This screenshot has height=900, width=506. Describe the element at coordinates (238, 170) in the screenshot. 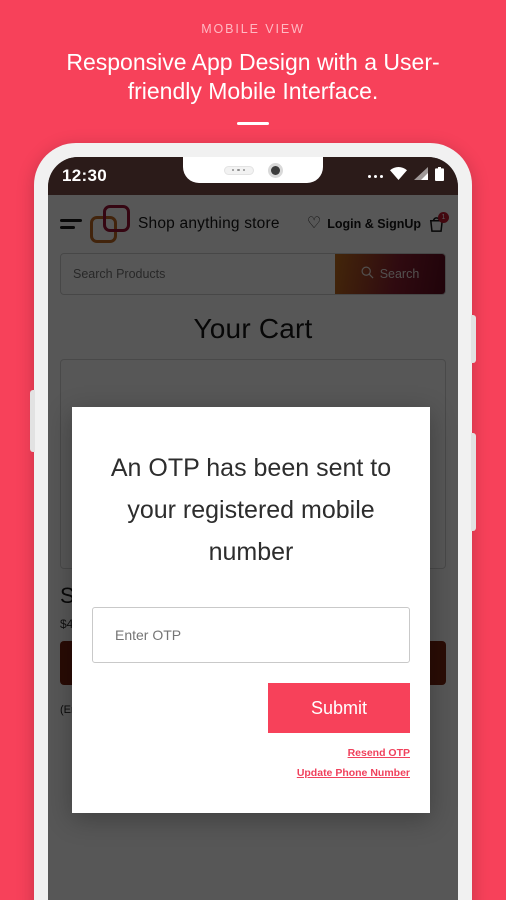

I see `speaker-icon` at that location.